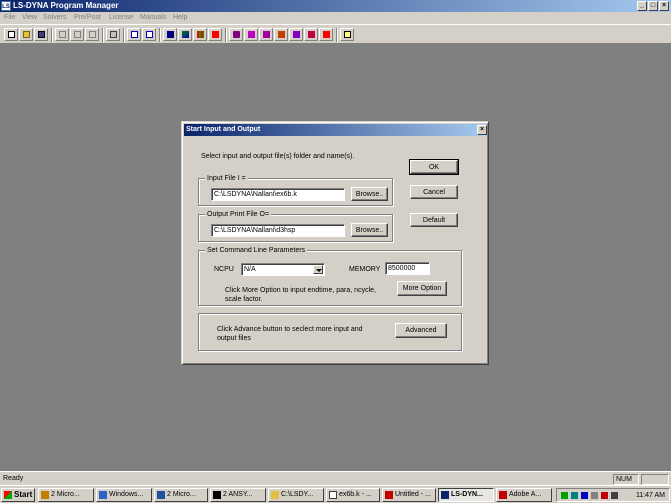  I want to click on num-lock-indicator: NUM, so click(626, 479).